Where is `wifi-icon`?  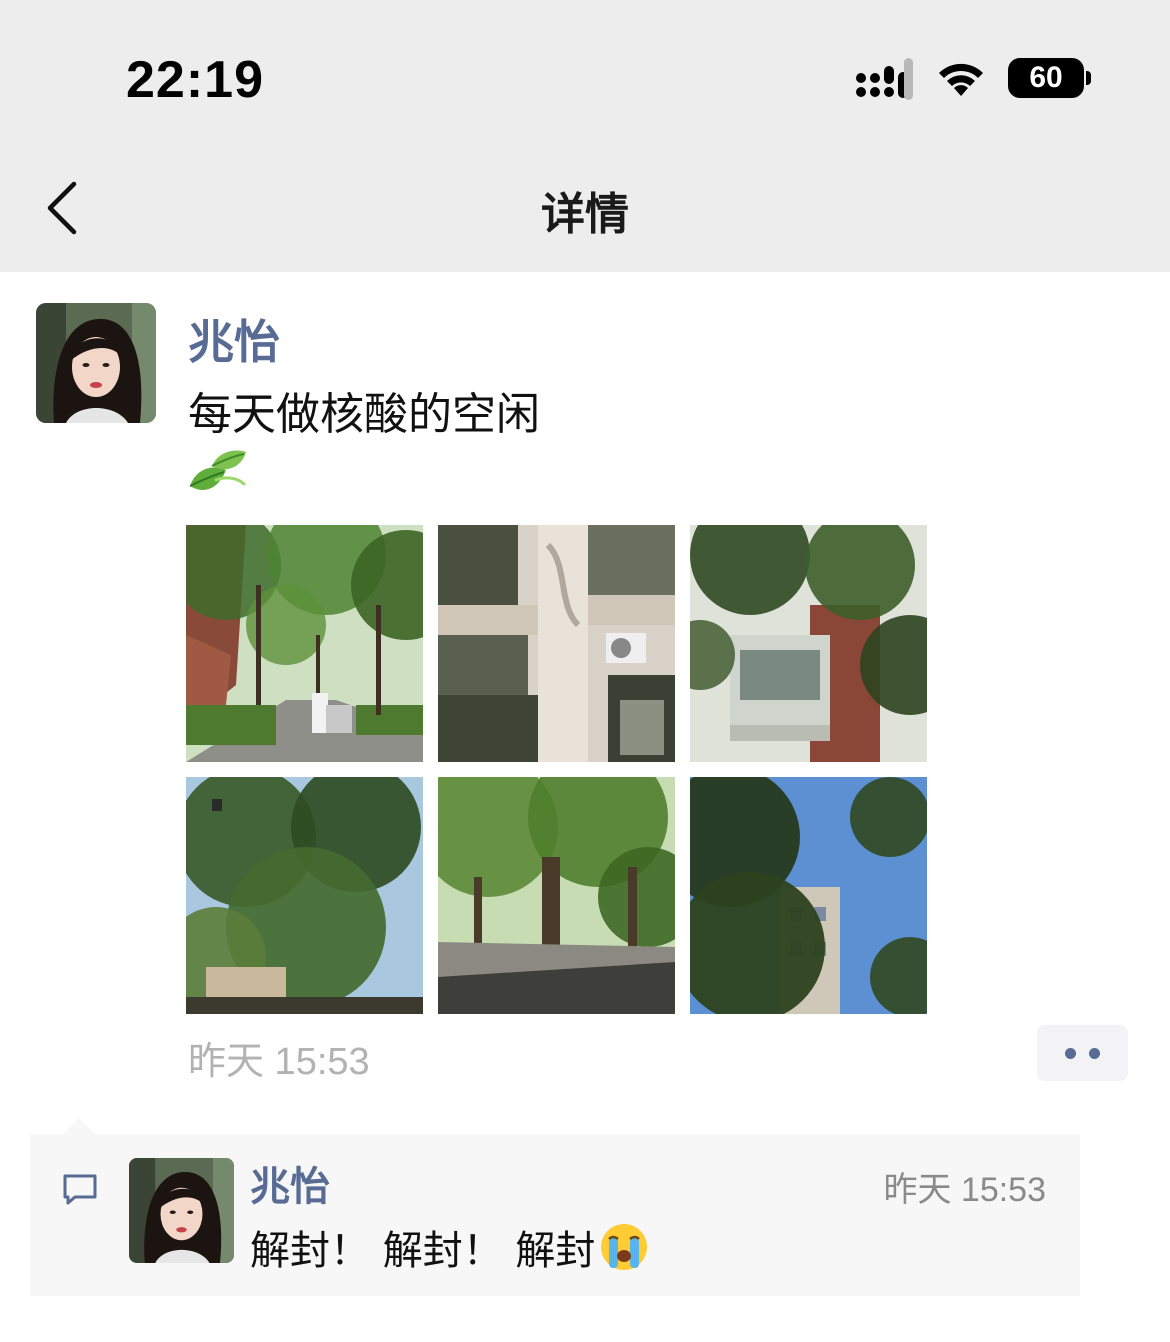 wifi-icon is located at coordinates (961, 79).